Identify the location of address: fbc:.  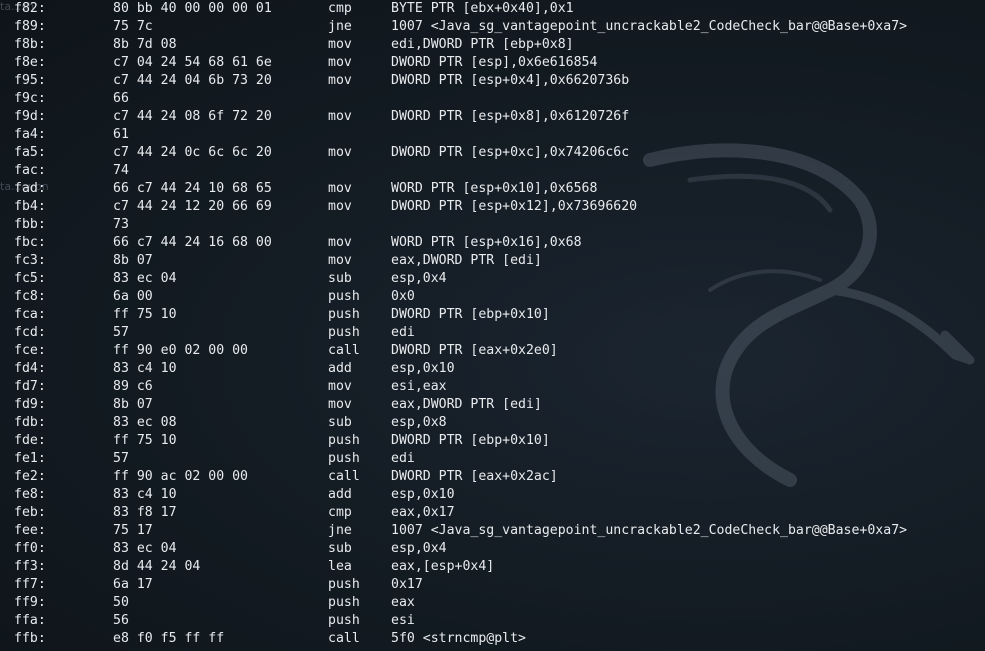
(30, 242).